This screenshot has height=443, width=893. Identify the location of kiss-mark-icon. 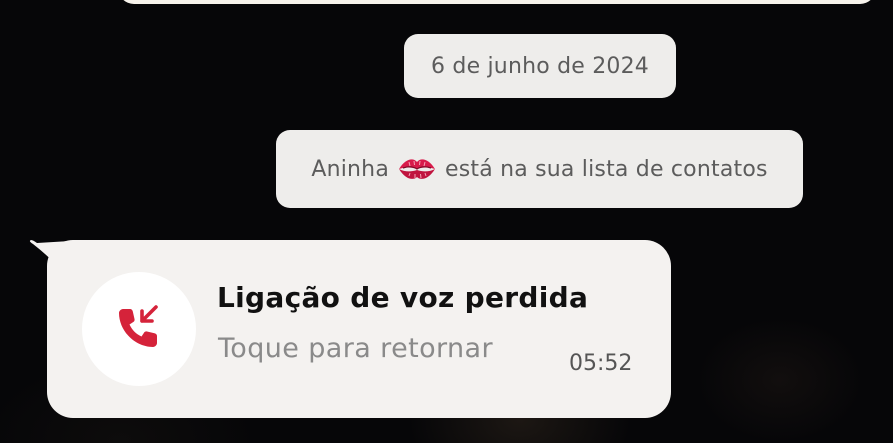
(417, 169).